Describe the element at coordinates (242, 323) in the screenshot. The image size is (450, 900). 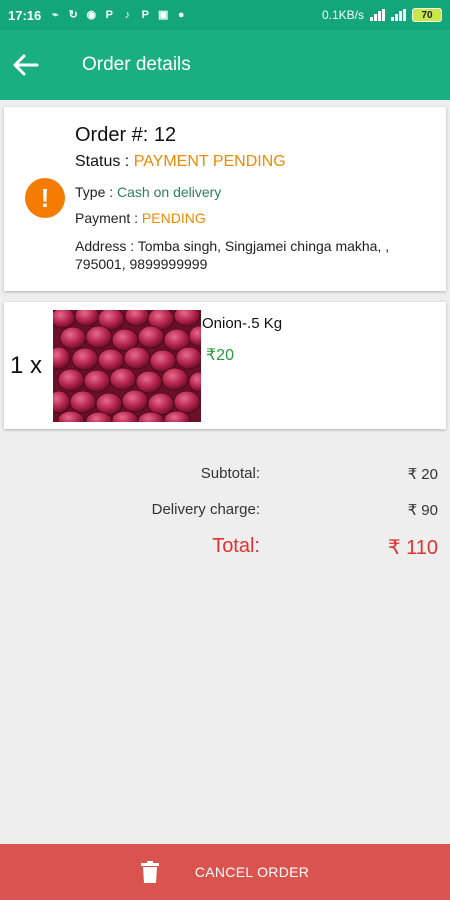
I see `item-name: Onion-.5 Kg` at that location.